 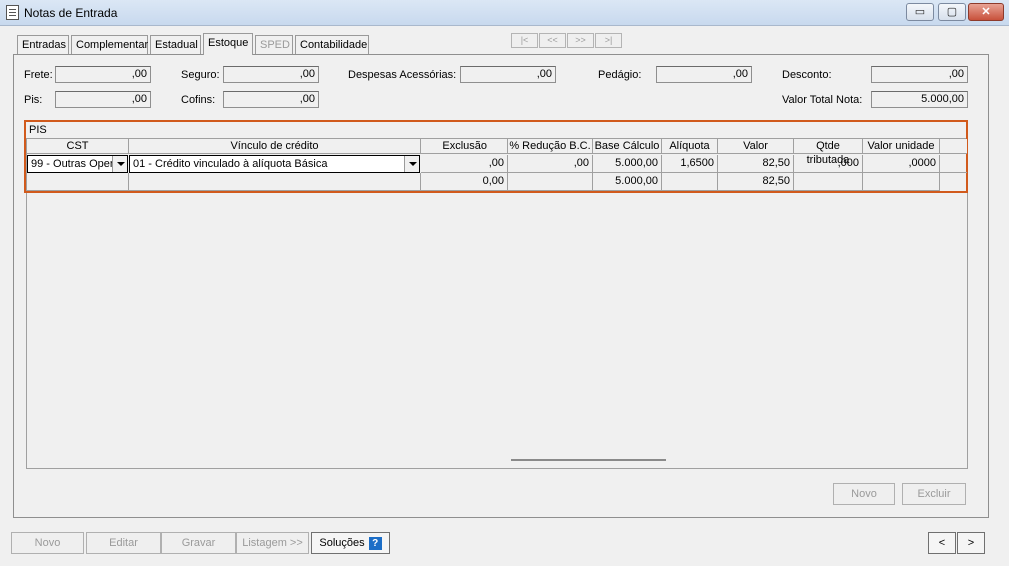 I want to click on valor-total-label: Valor Total Nota:, so click(x=822, y=100).